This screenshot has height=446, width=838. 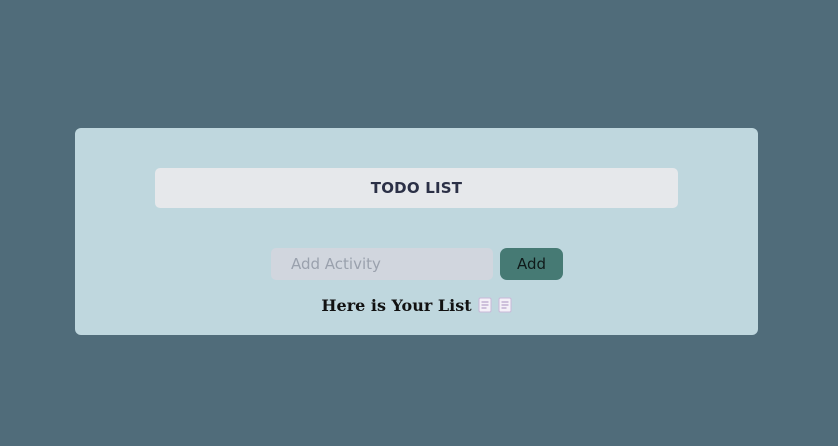 I want to click on title-bar: TODO LIST, so click(x=416, y=188).